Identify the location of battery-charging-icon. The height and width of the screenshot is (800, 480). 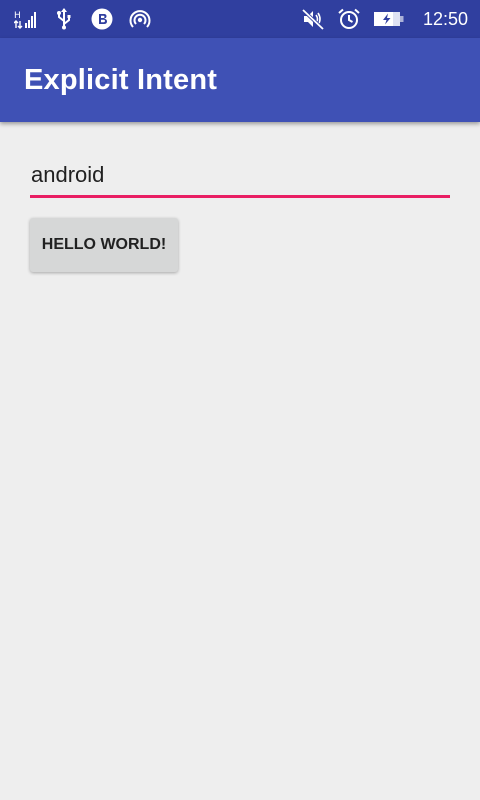
(390, 19).